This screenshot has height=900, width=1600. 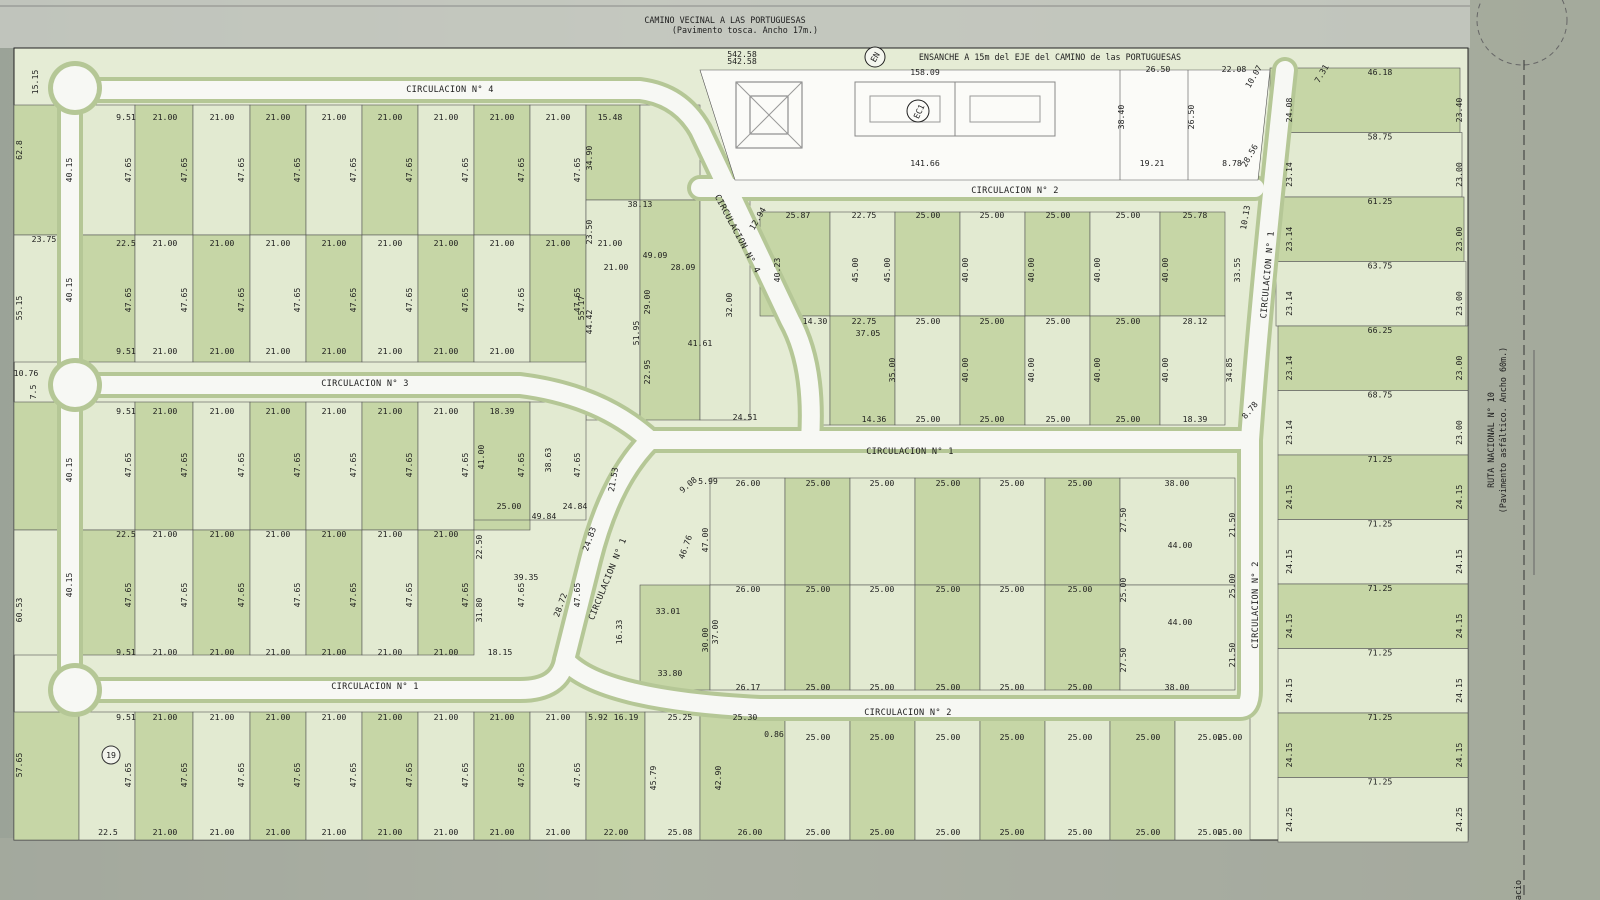 What do you see at coordinates (19, 610) in the screenshot?
I see `misc-dimension: 60.53` at bounding box center [19, 610].